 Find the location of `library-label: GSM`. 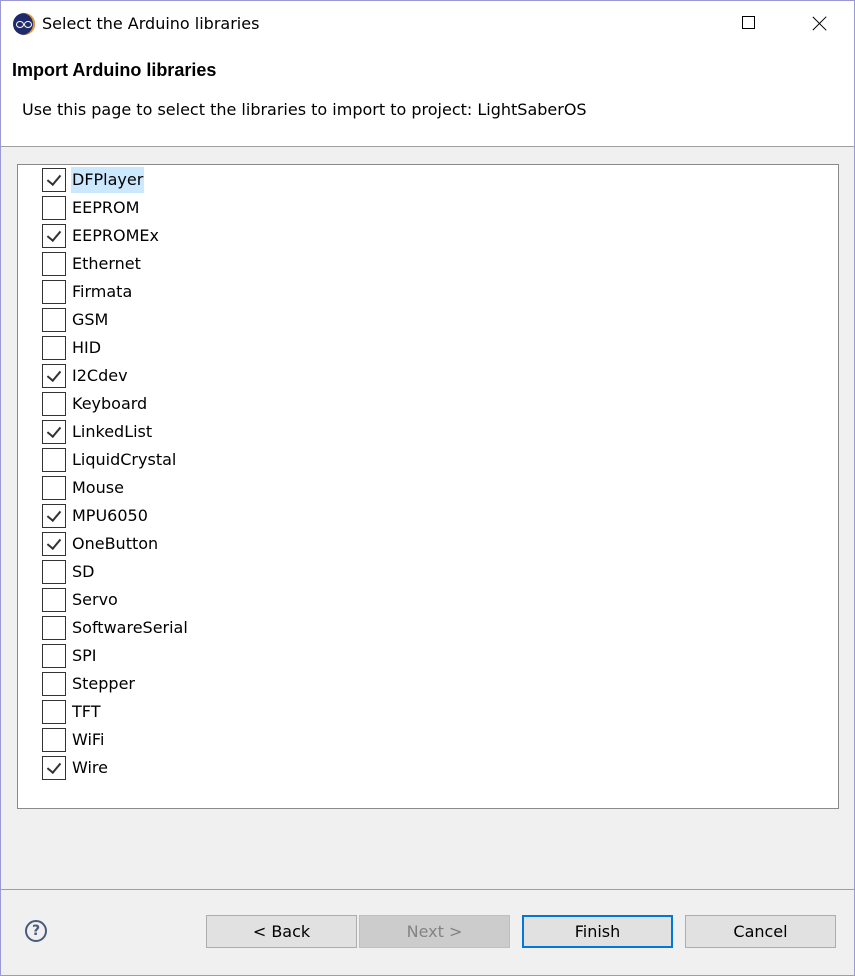

library-label: GSM is located at coordinates (90, 320).